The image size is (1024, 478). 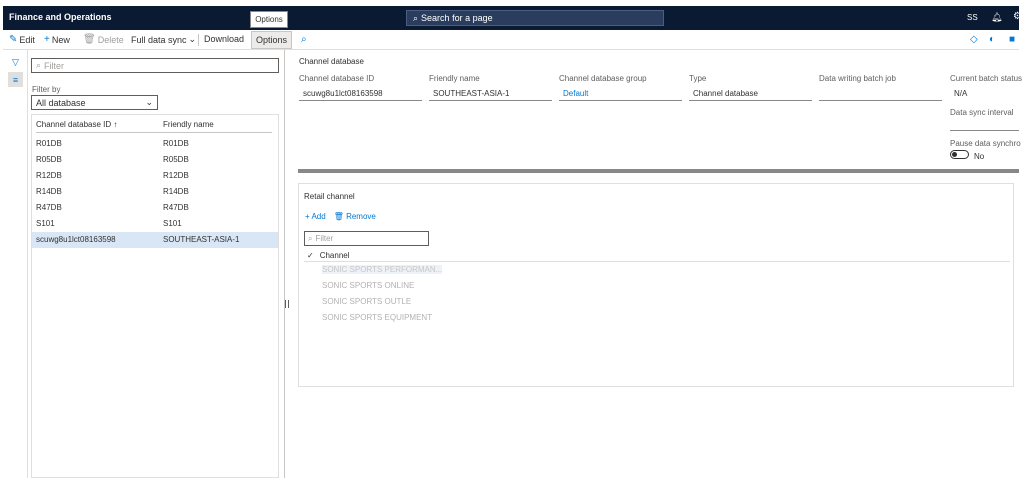 What do you see at coordinates (315, 216) in the screenshot?
I see `add-channel-button: + Add` at bounding box center [315, 216].